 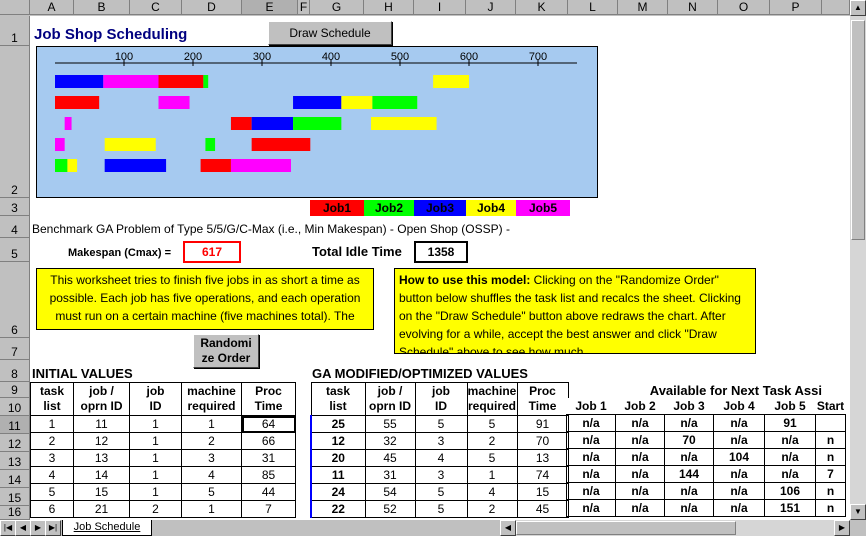 I want to click on table-cell: 15, so click(x=542, y=492).